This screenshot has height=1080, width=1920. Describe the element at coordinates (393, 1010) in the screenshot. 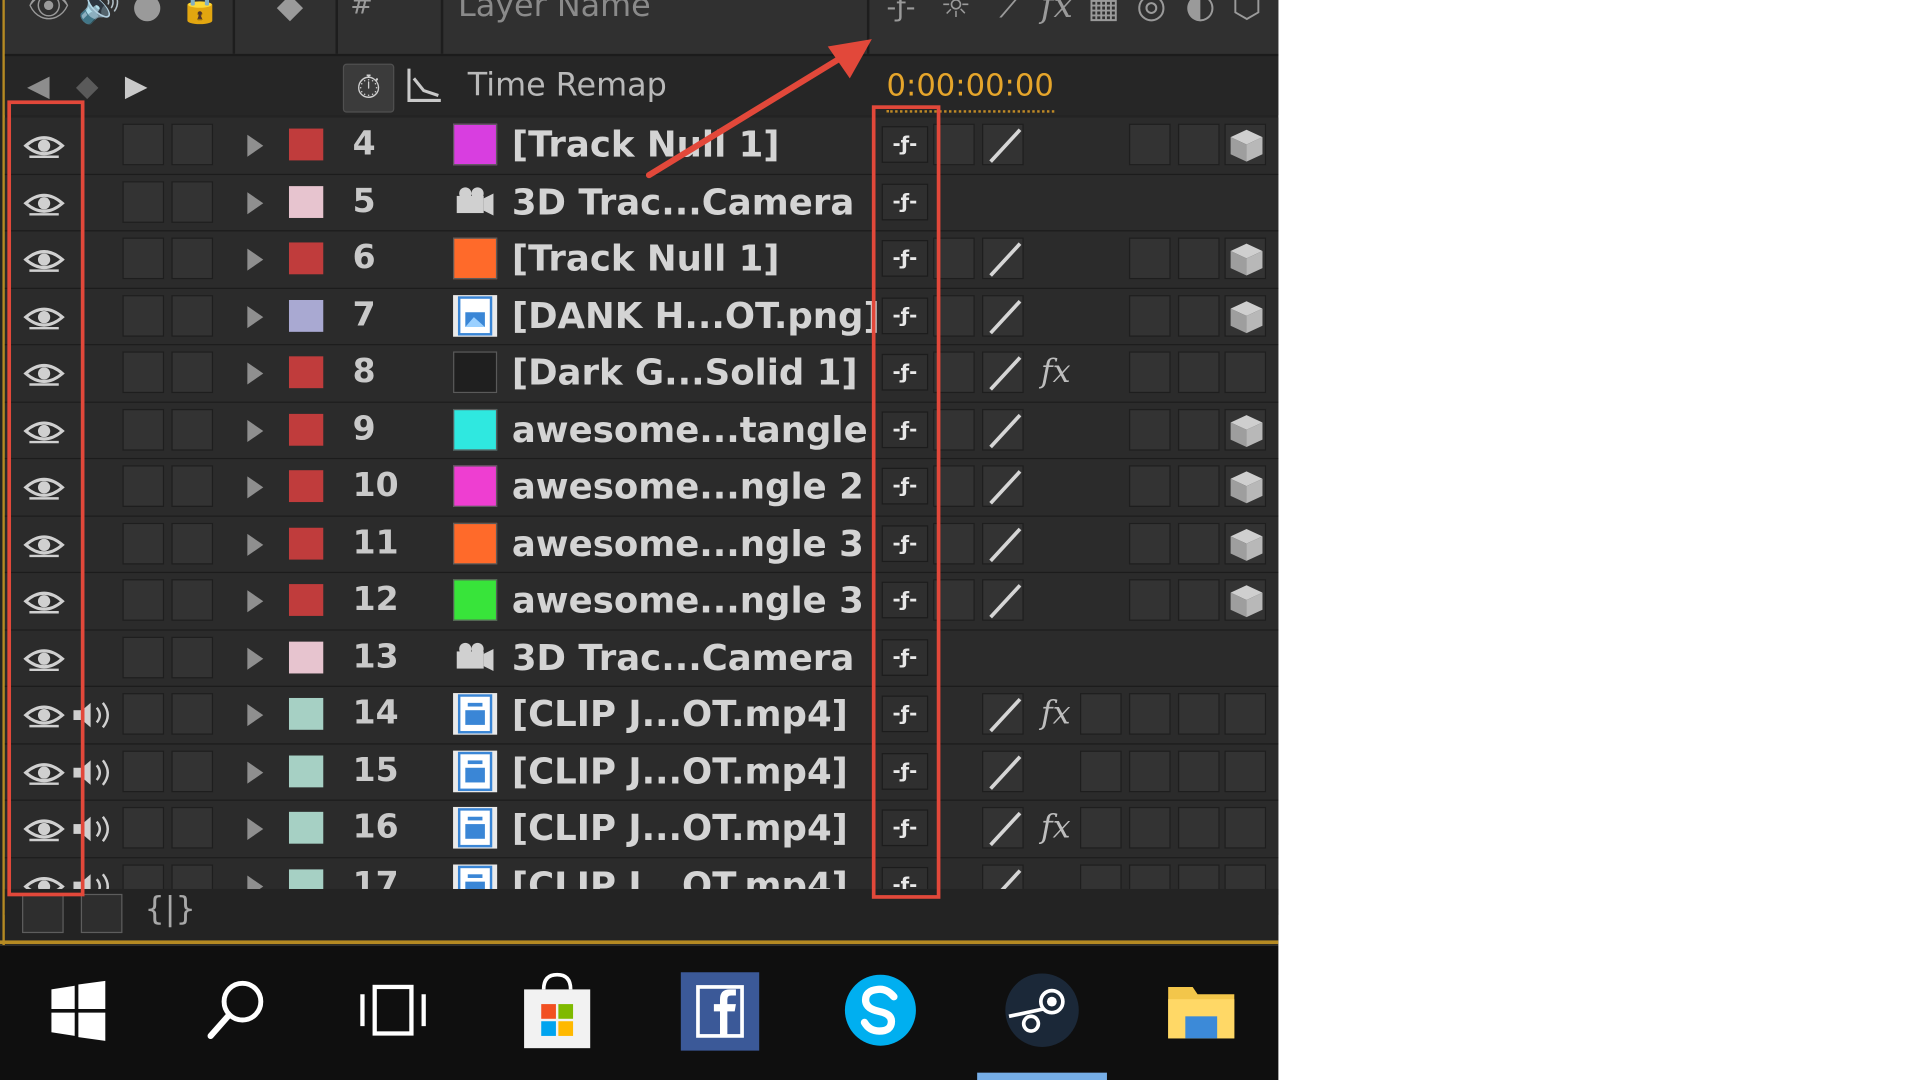

I see `task-view-icon` at that location.